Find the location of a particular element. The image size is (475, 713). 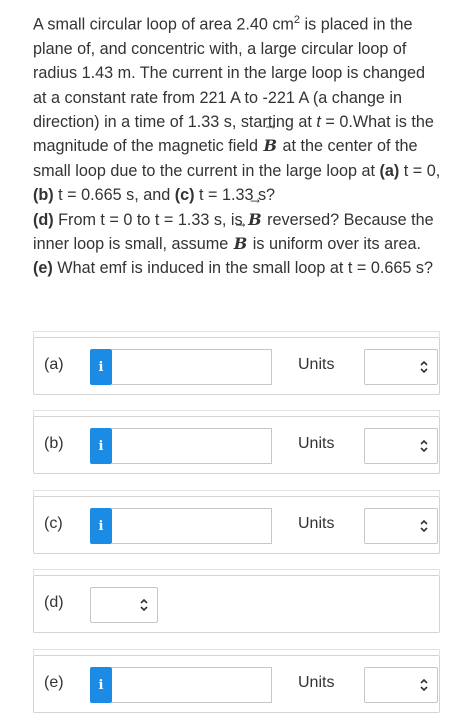

answer-row-a: (a) i Units is located at coordinates (236, 363).